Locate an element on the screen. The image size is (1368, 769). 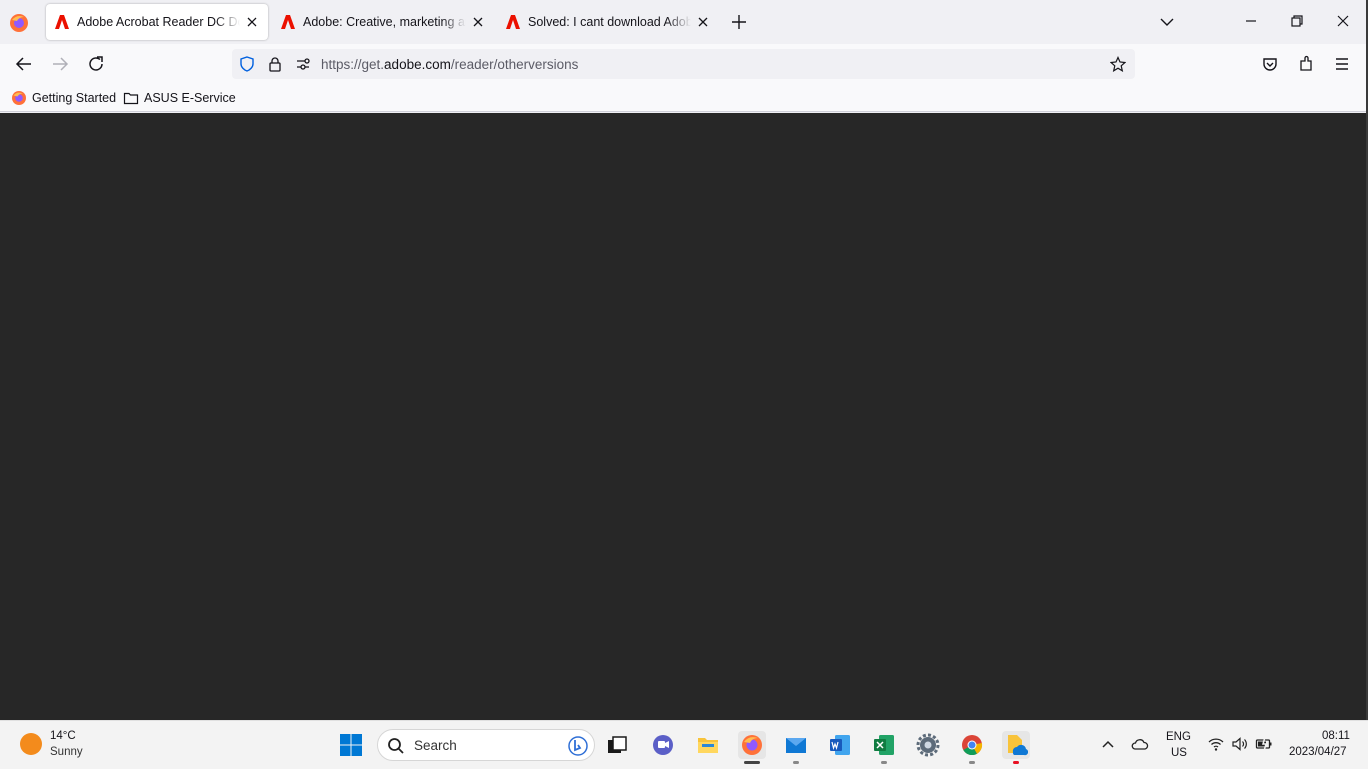
pocket-icon is located at coordinates (1270, 64).